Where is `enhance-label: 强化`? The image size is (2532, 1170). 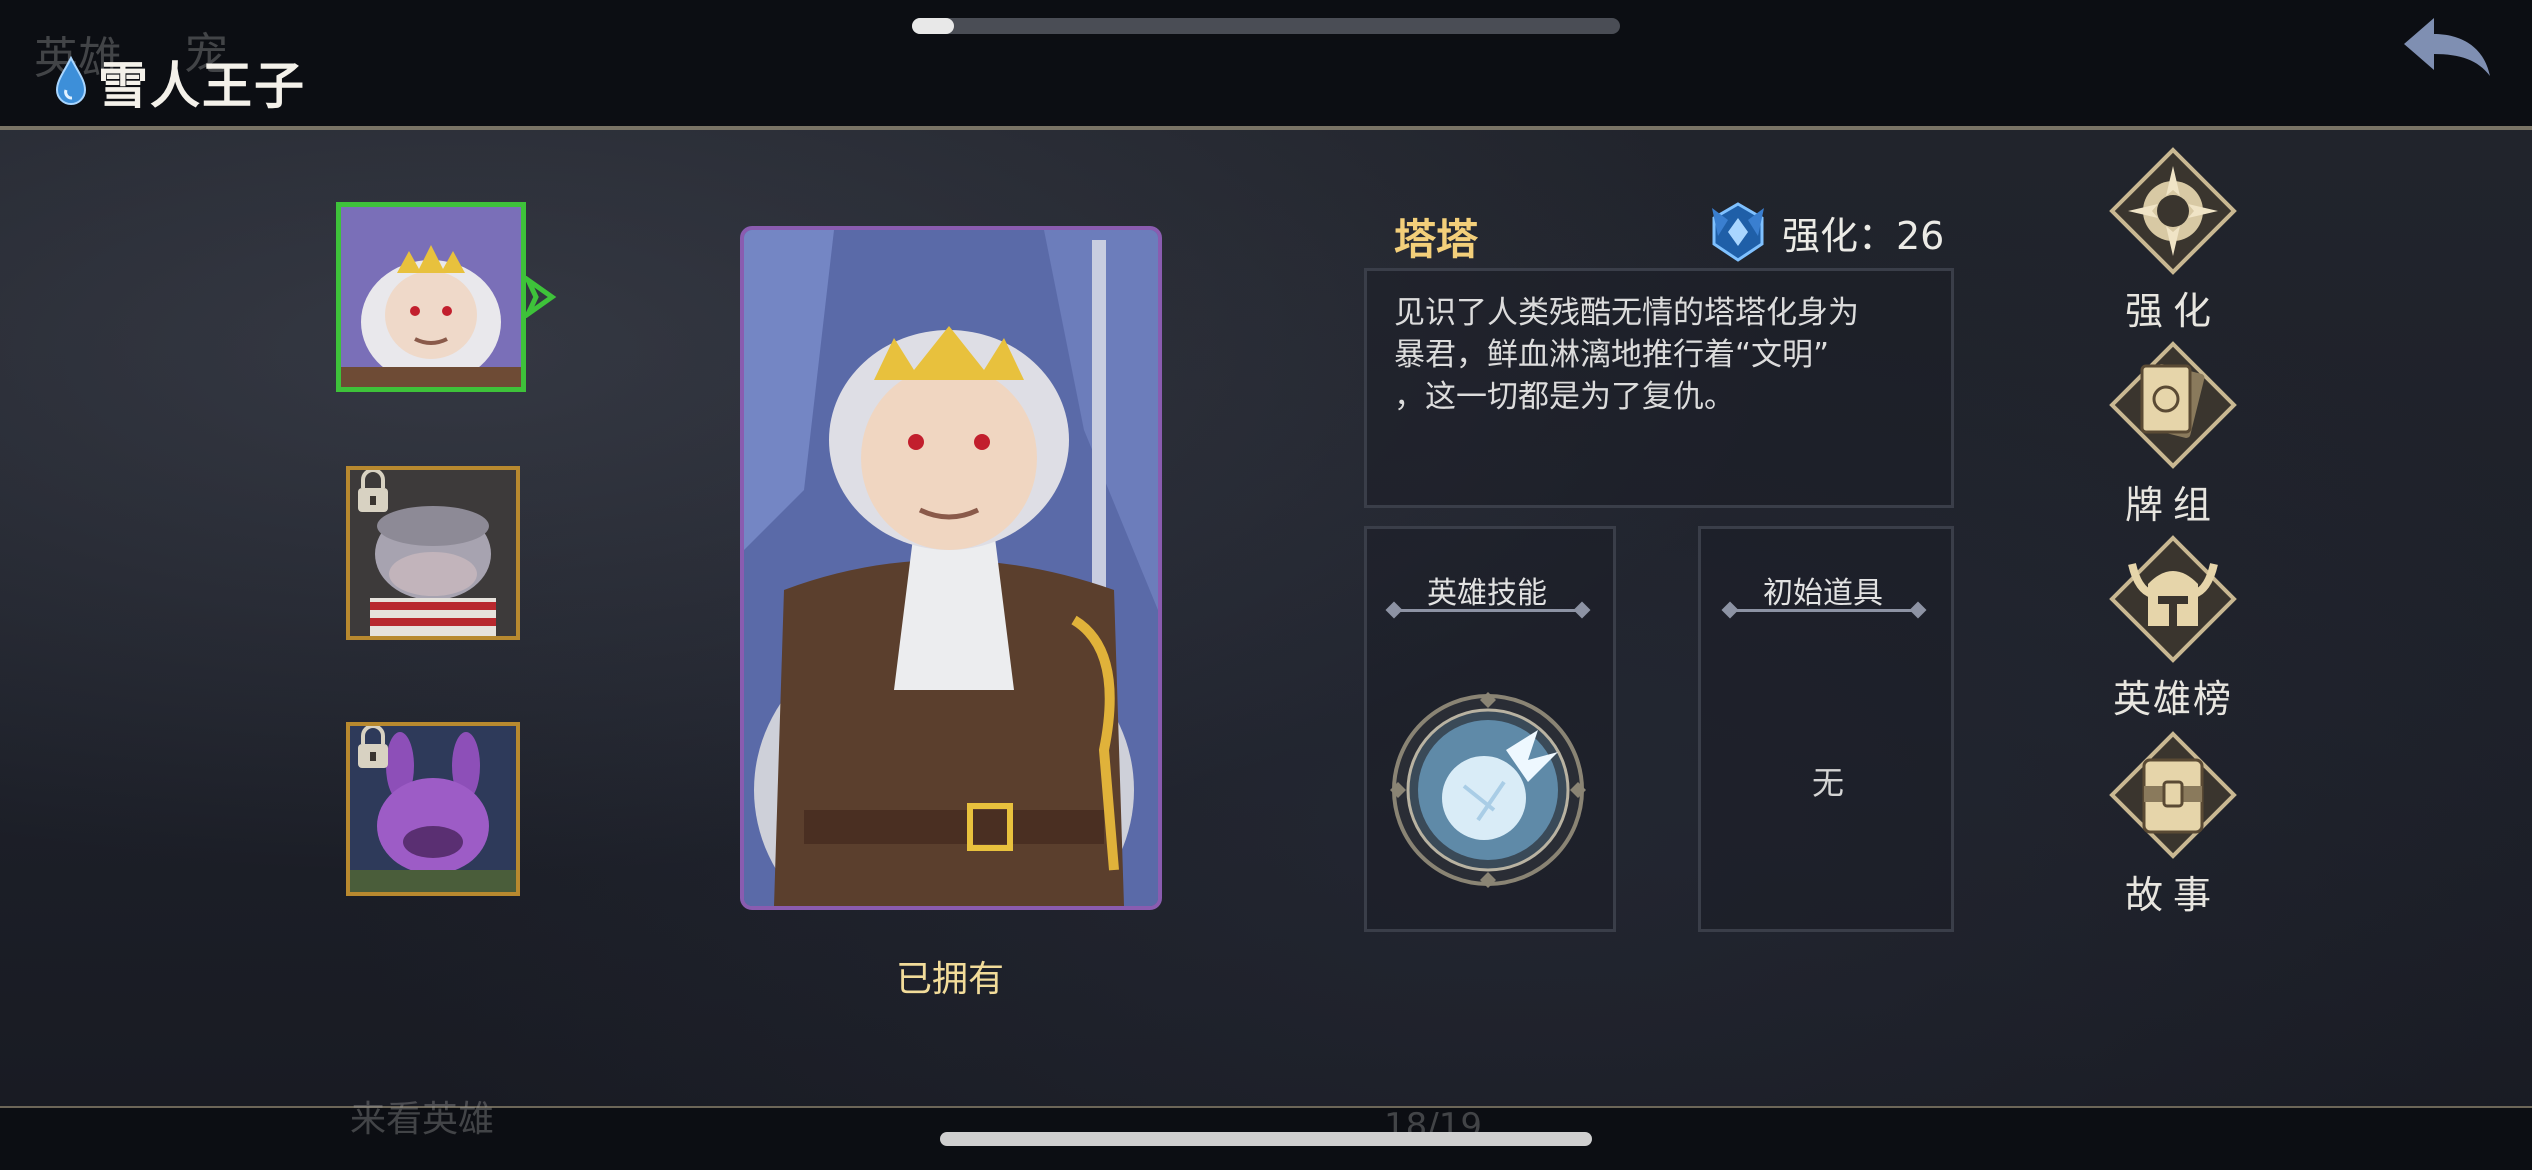
enhance-label: 强化 is located at coordinates (2172, 311).